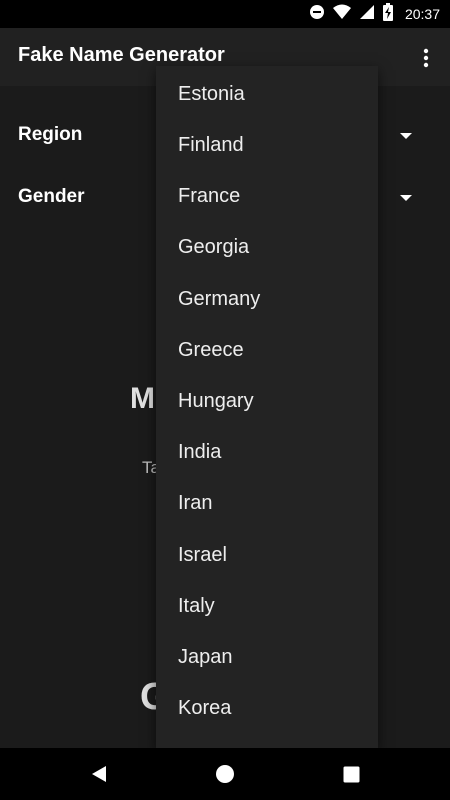 This screenshot has width=450, height=800. What do you see at coordinates (267, 401) in the screenshot?
I see `menu-item-hungary: Hungary` at bounding box center [267, 401].